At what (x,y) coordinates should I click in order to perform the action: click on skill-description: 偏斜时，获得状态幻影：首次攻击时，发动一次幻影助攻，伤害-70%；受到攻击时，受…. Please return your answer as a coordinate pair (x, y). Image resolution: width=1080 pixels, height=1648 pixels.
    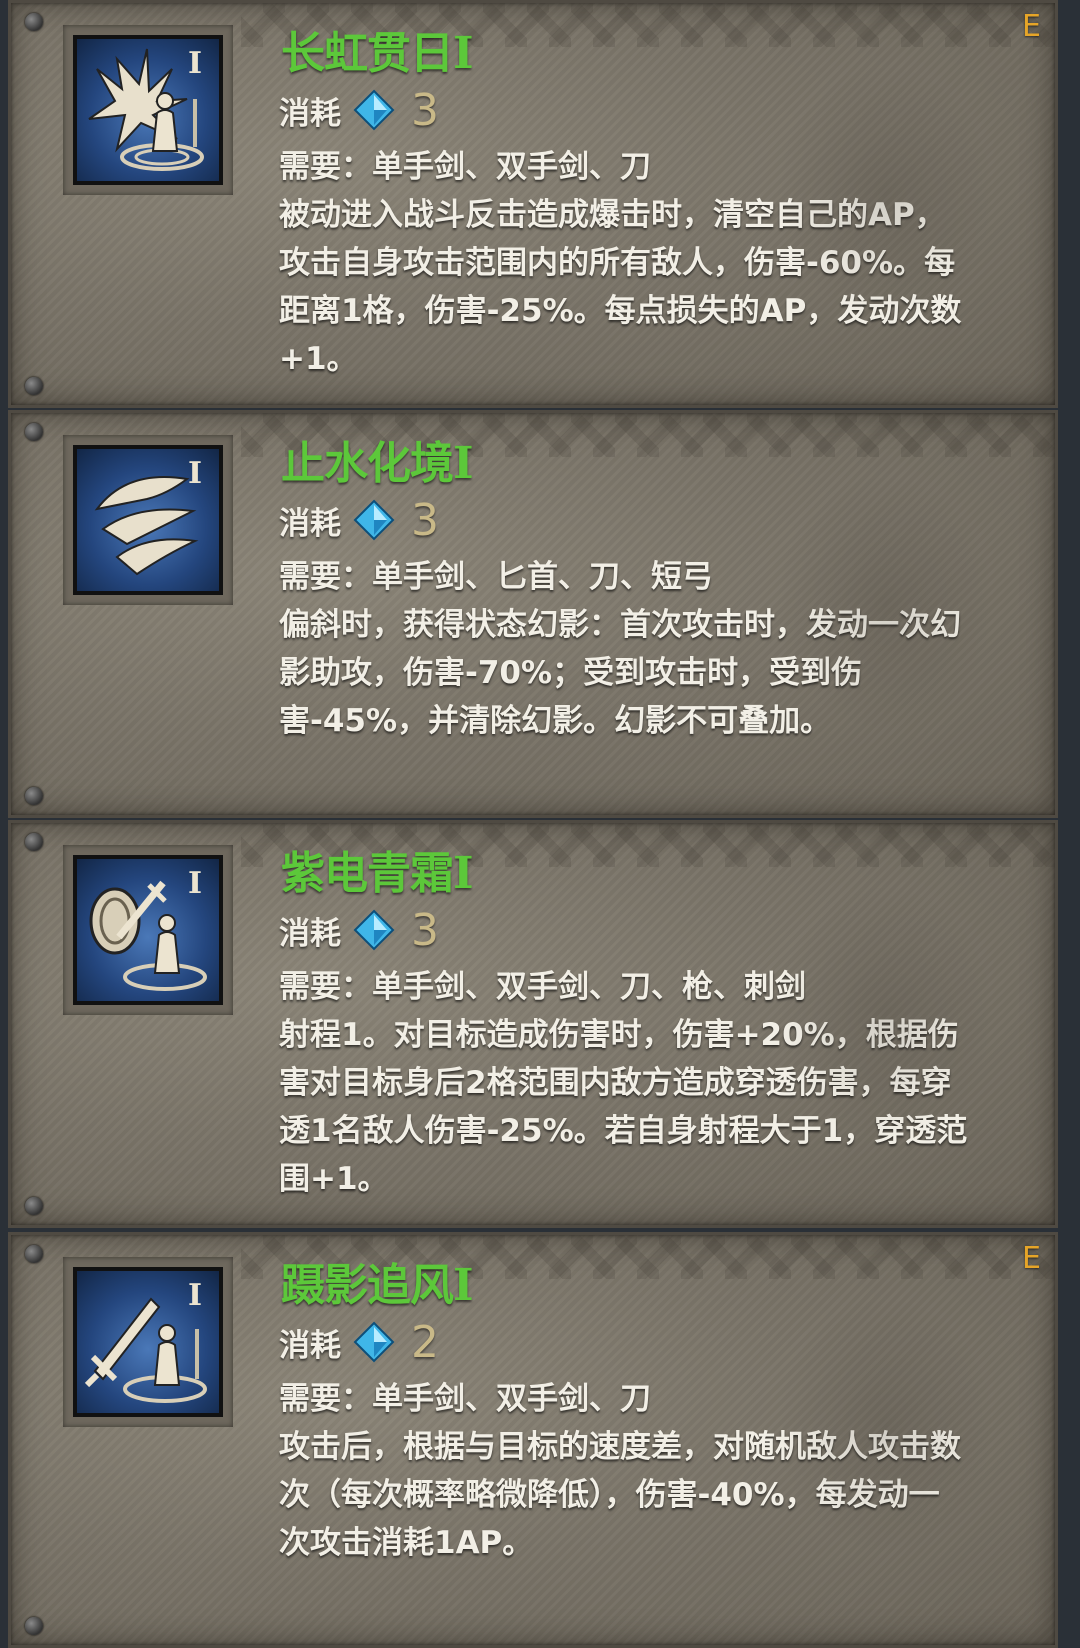
    Looking at the image, I should click on (620, 673).